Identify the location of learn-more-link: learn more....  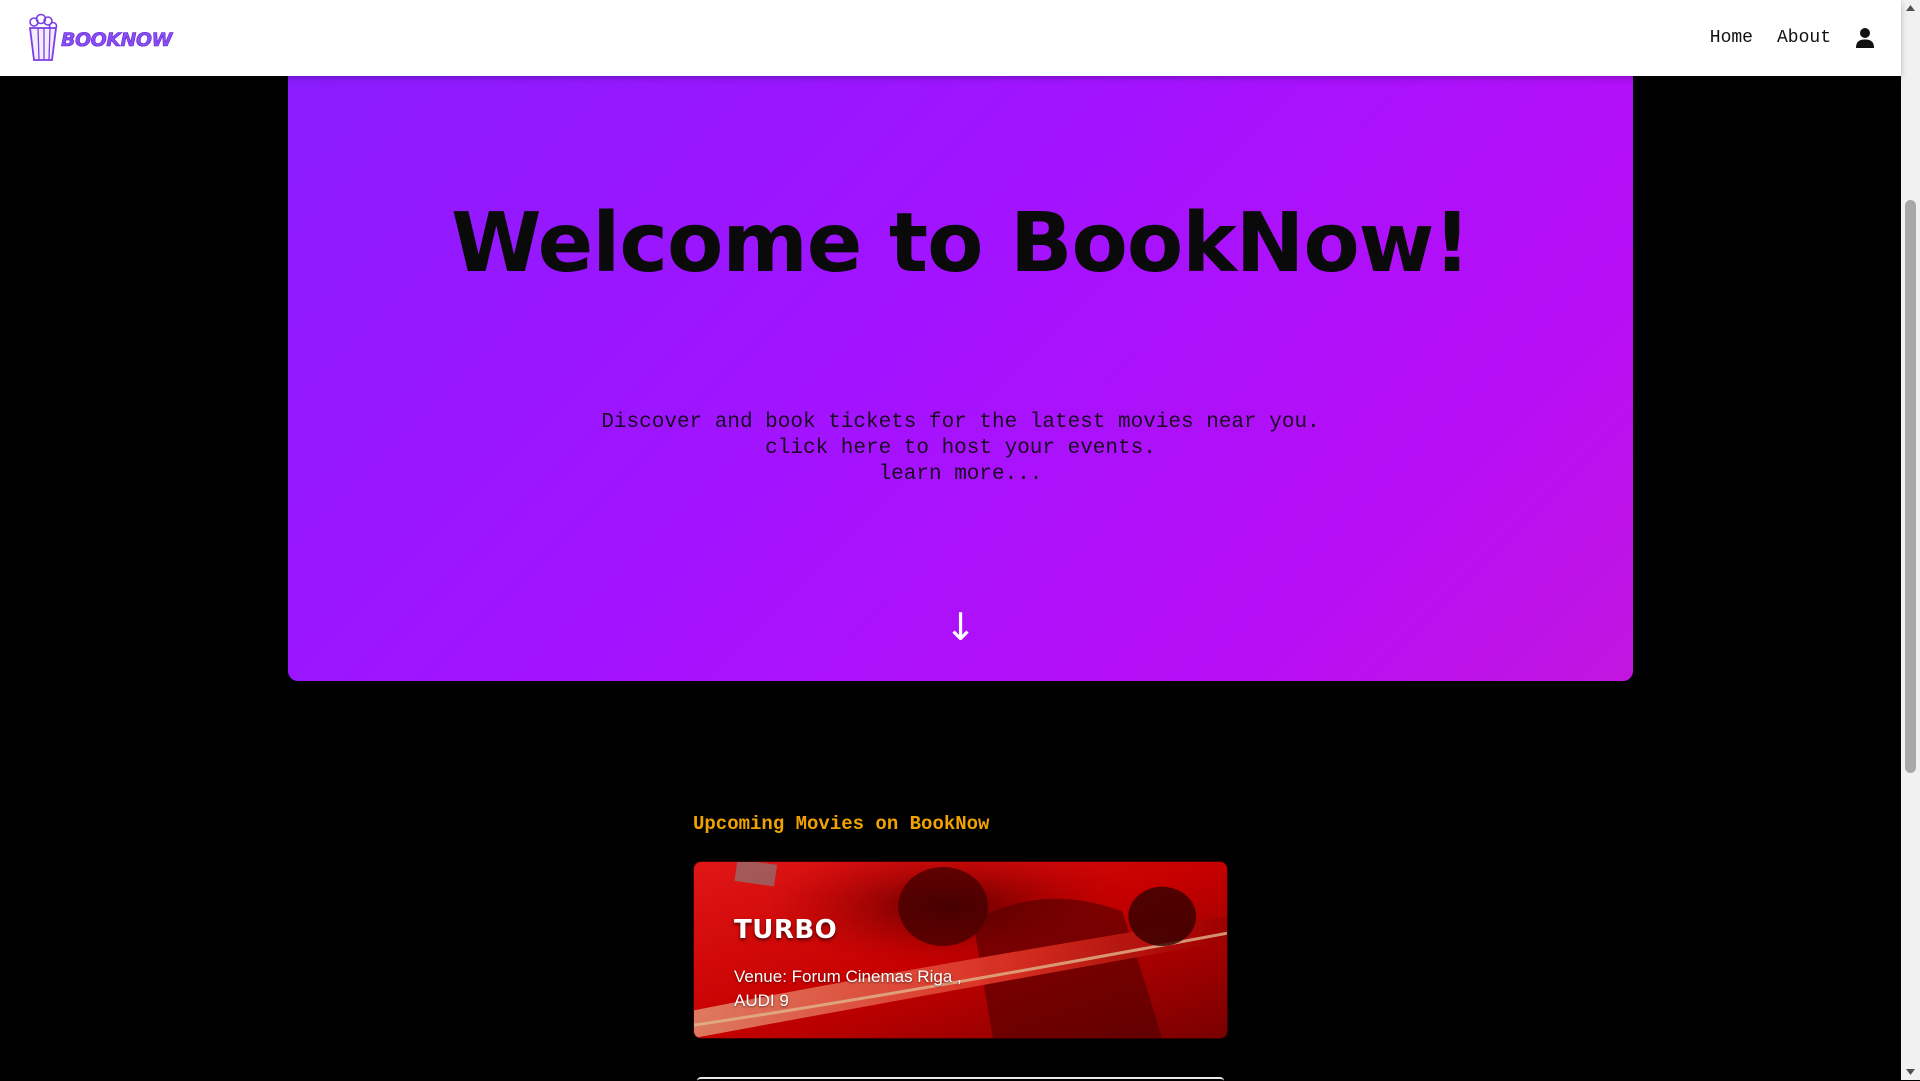
(960, 475).